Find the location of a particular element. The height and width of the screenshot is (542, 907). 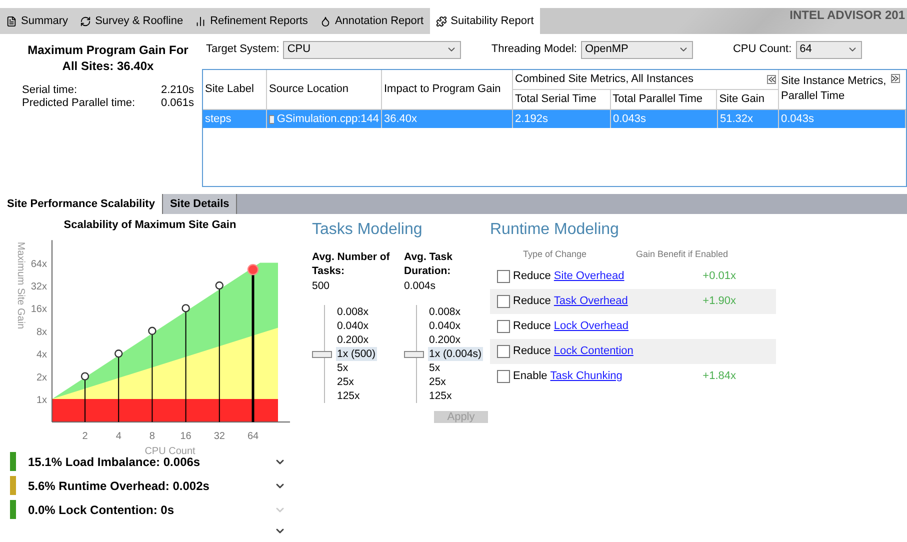

column-header: Gain Benefit if Enabled is located at coordinates (682, 254).